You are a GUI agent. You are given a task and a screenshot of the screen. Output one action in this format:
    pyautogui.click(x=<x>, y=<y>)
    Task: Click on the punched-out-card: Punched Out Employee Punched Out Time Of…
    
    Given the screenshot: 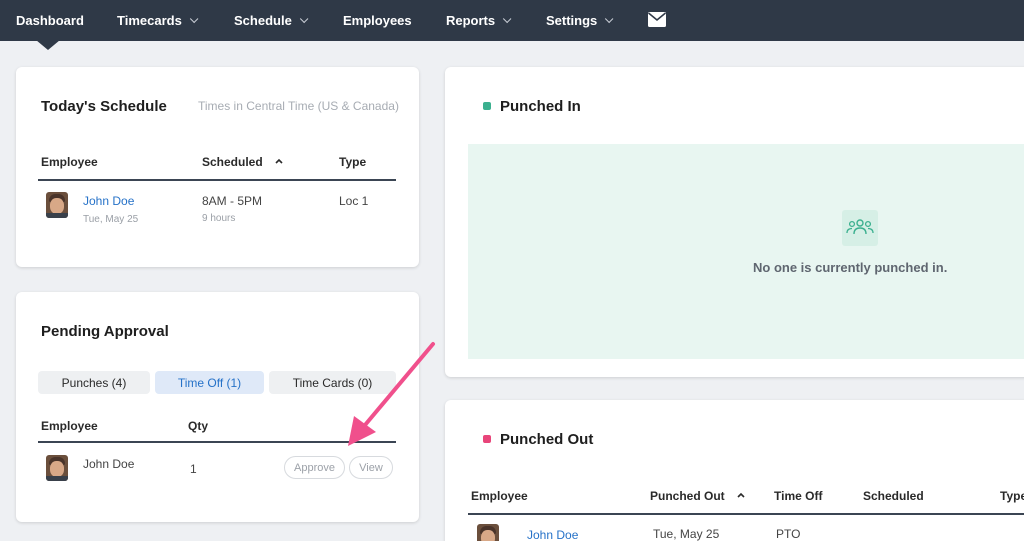 What is the action you would take?
    pyautogui.click(x=734, y=470)
    